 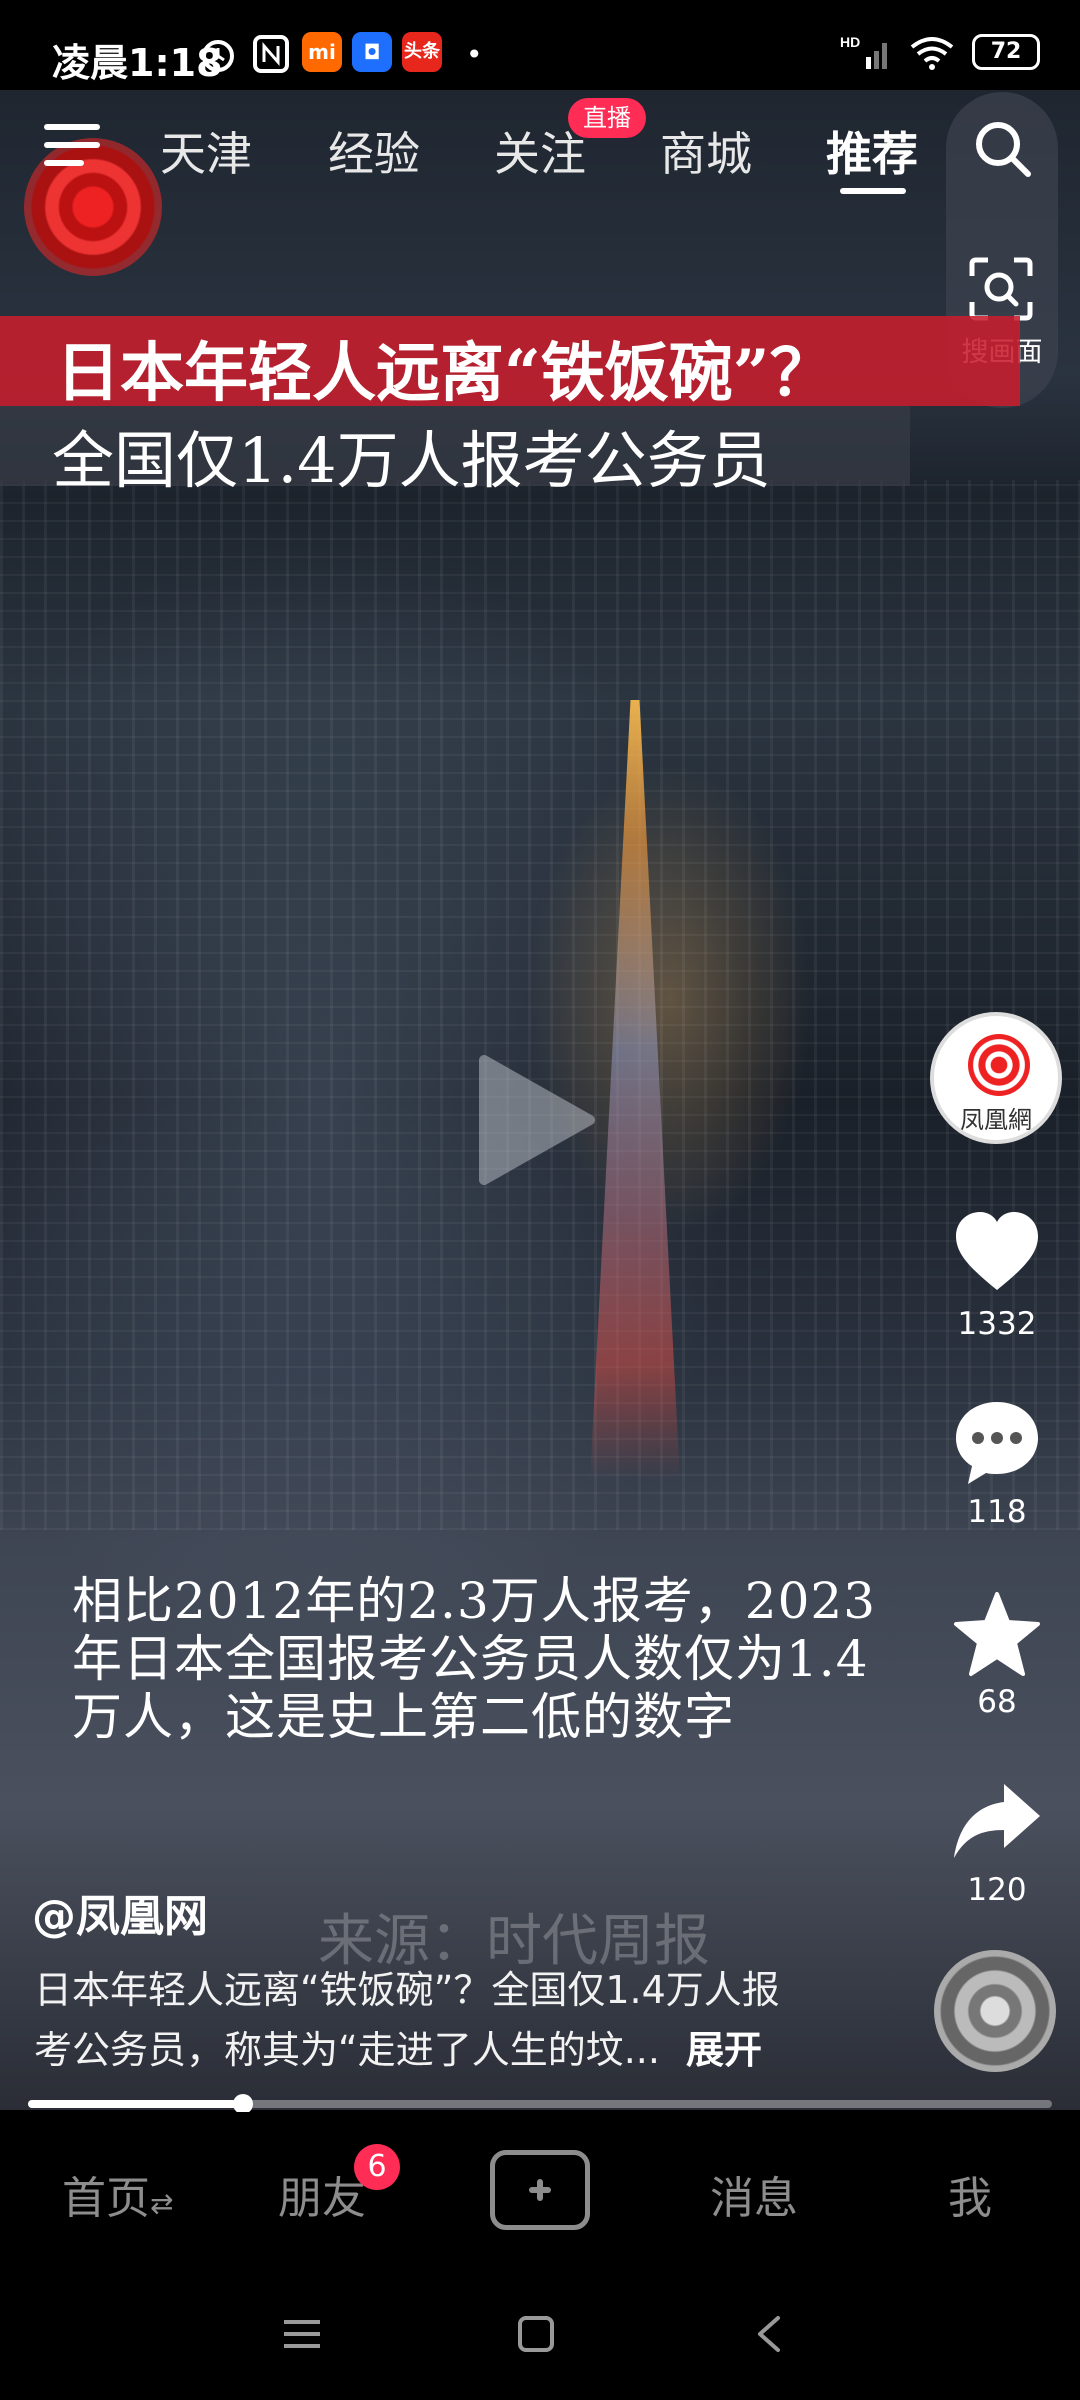 What do you see at coordinates (997, 1443) in the screenshot?
I see `comment-icon` at bounding box center [997, 1443].